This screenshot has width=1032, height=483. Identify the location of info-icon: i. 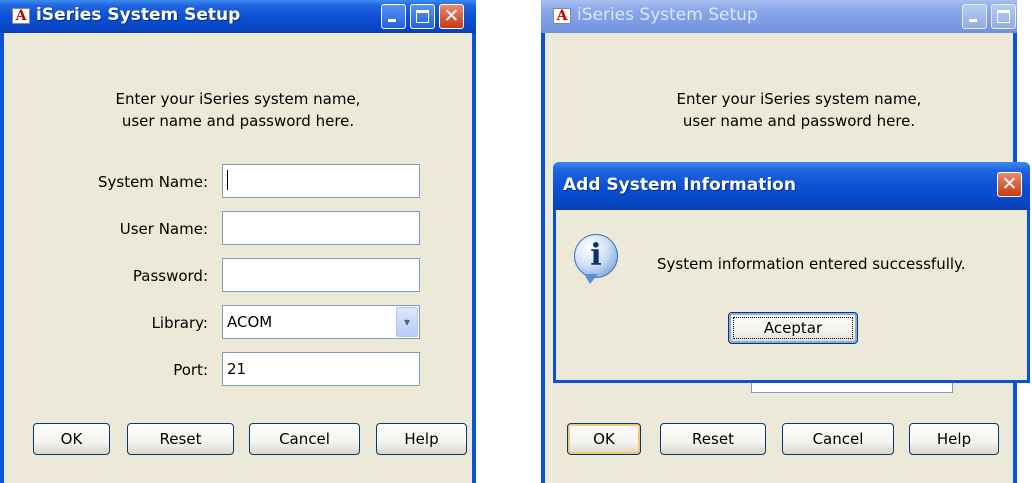
(596, 256).